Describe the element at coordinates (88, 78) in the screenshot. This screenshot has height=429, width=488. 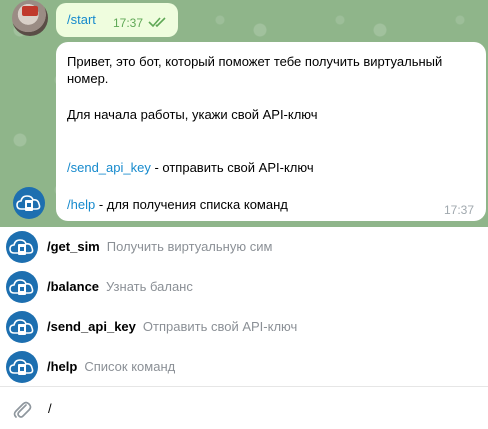
I see `message-line: номер.` at that location.